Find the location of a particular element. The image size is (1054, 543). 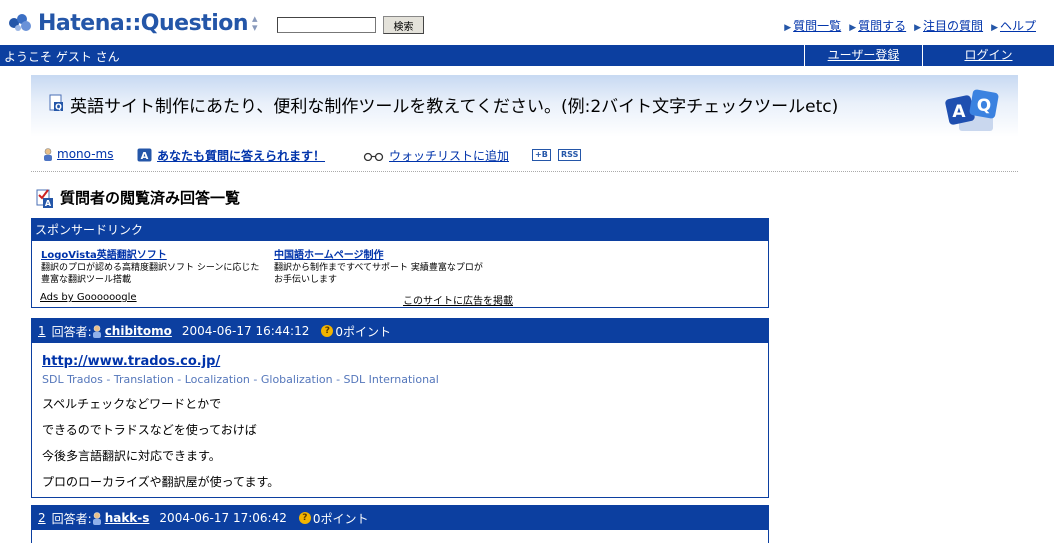

ads-by-link: Ads by Goooooogle is located at coordinates (88, 297).